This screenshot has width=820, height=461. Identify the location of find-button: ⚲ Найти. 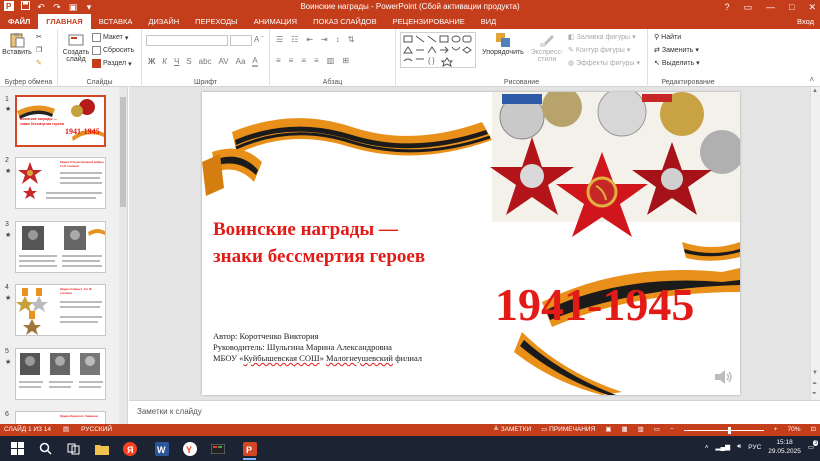
(667, 37).